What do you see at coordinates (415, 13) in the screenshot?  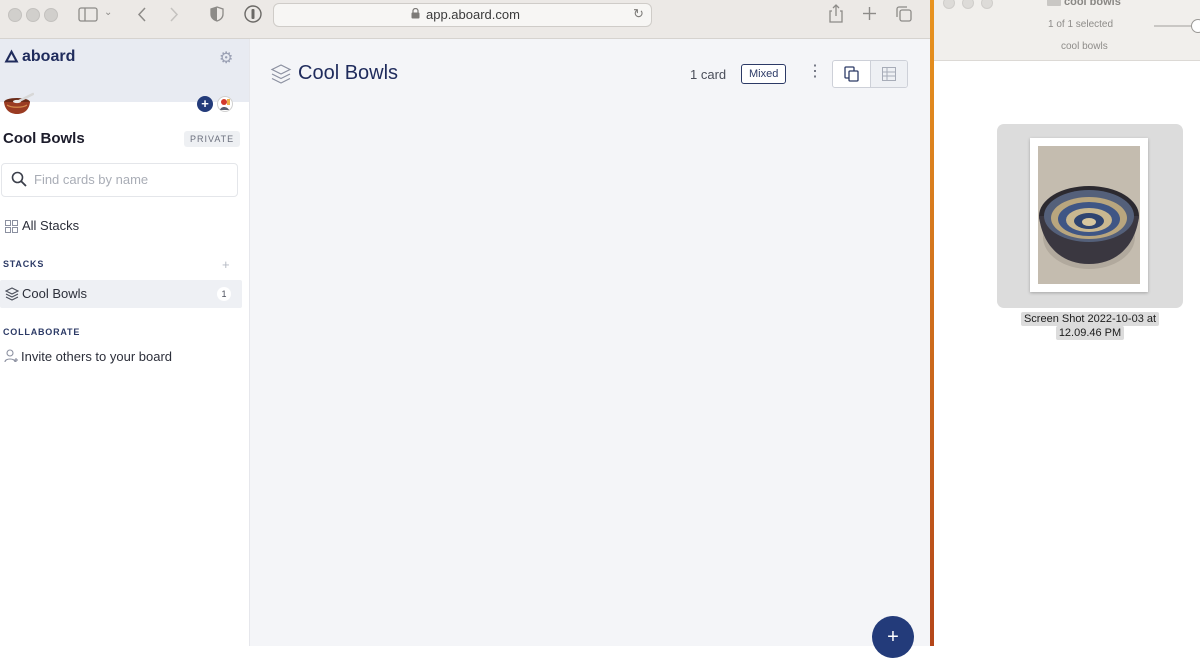 I see `lock-icon` at bounding box center [415, 13].